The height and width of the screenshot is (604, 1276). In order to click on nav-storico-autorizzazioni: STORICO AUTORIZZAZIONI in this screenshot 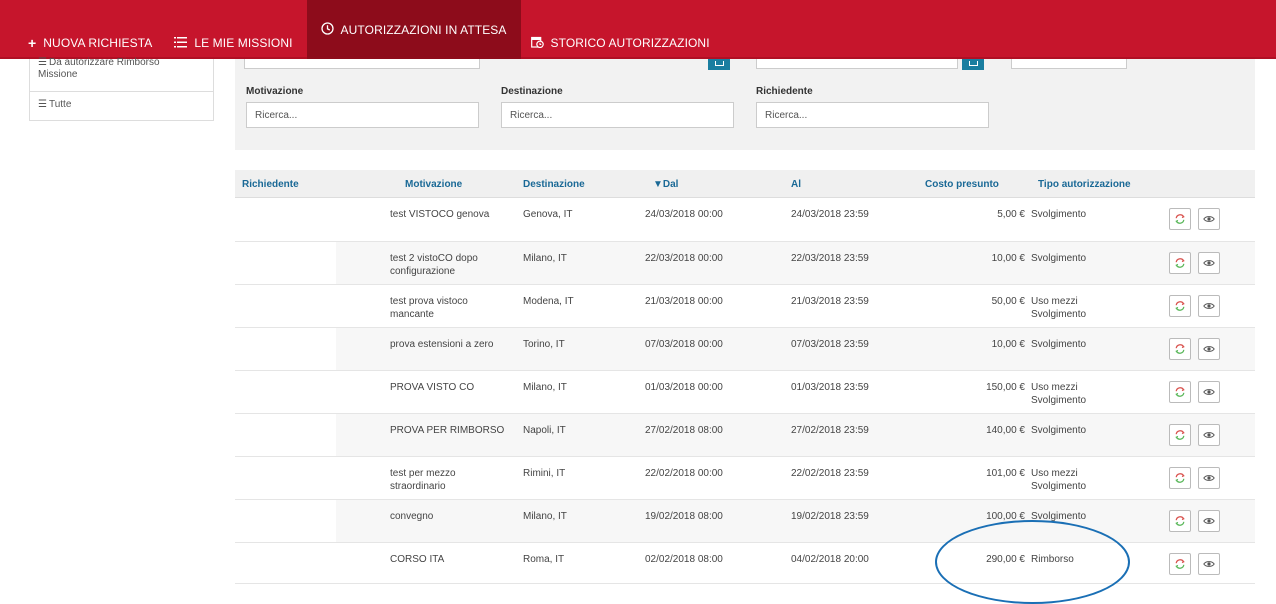, I will do `click(620, 43)`.